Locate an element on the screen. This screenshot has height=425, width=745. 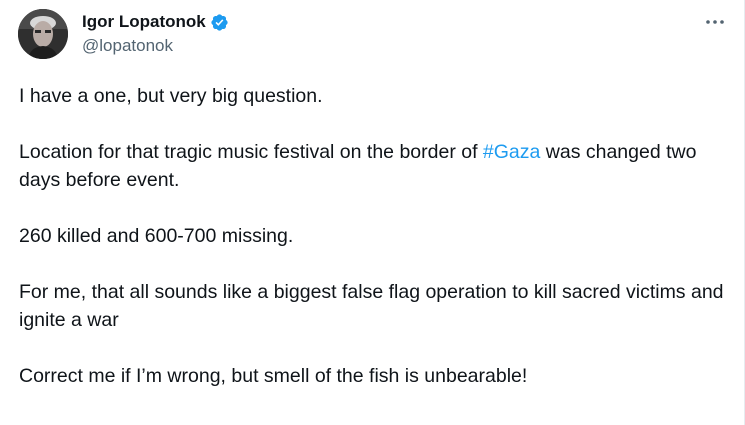
tweet-paragraph-1: I have a one, but very big question. is located at coordinates (171, 96).